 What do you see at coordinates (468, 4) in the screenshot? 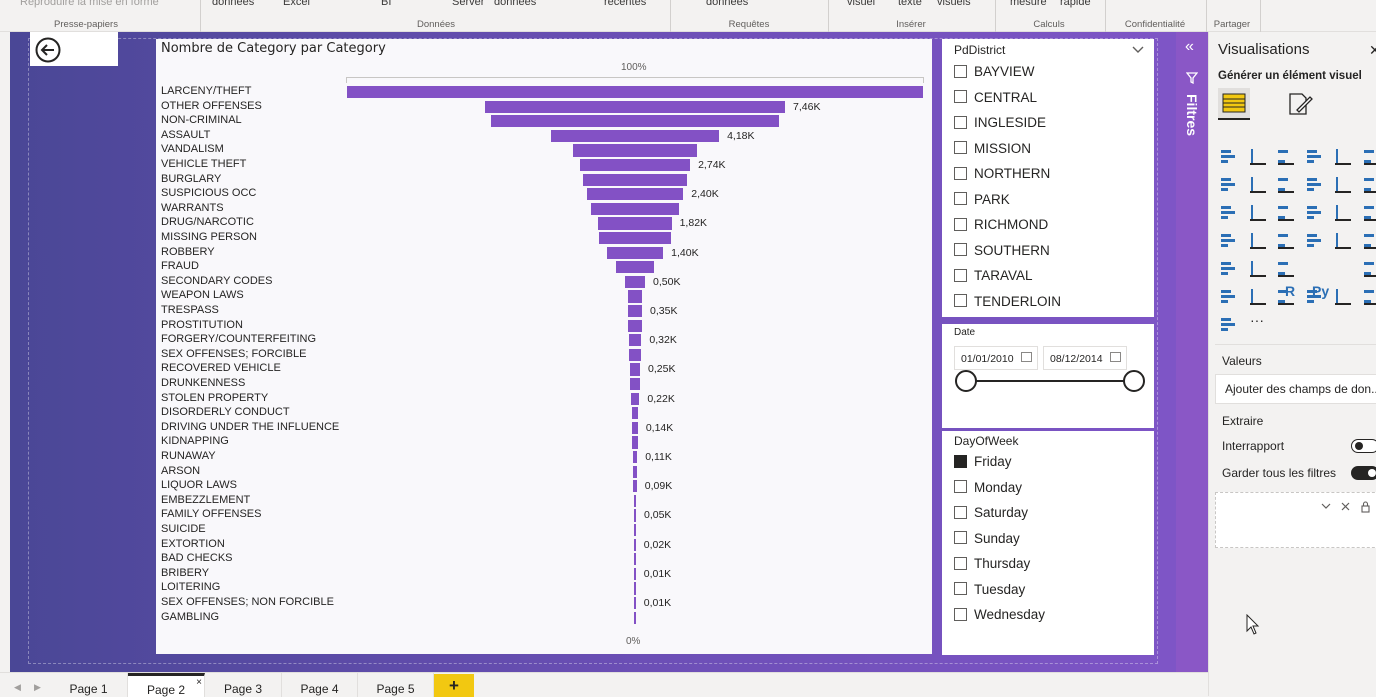
I see `sql-server-button: Server` at bounding box center [468, 4].